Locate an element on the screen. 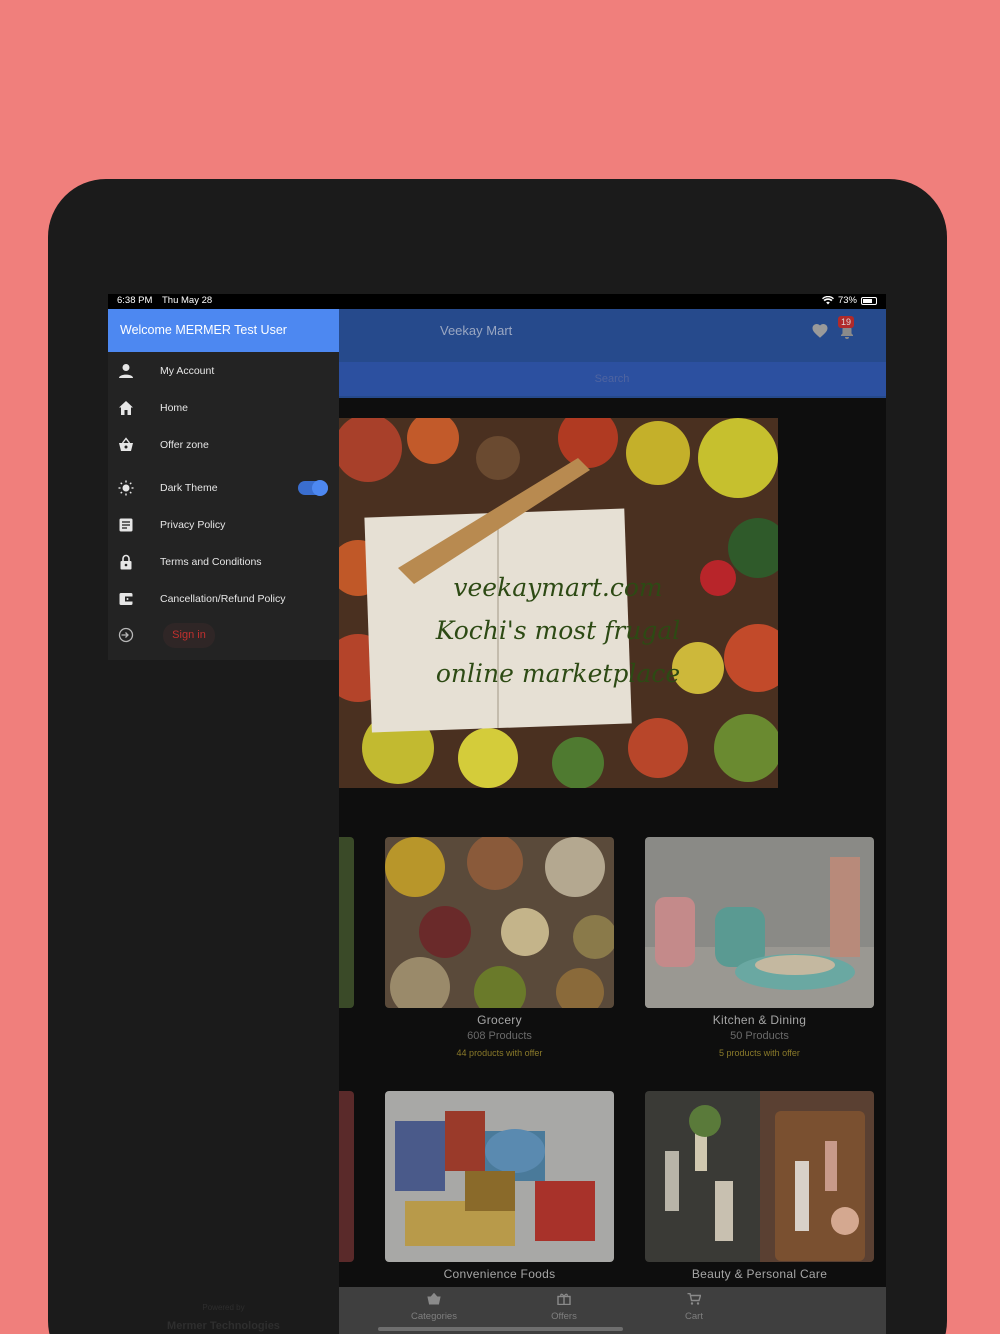 The height and width of the screenshot is (1334, 1000). notification-badge: 19 is located at coordinates (846, 322).